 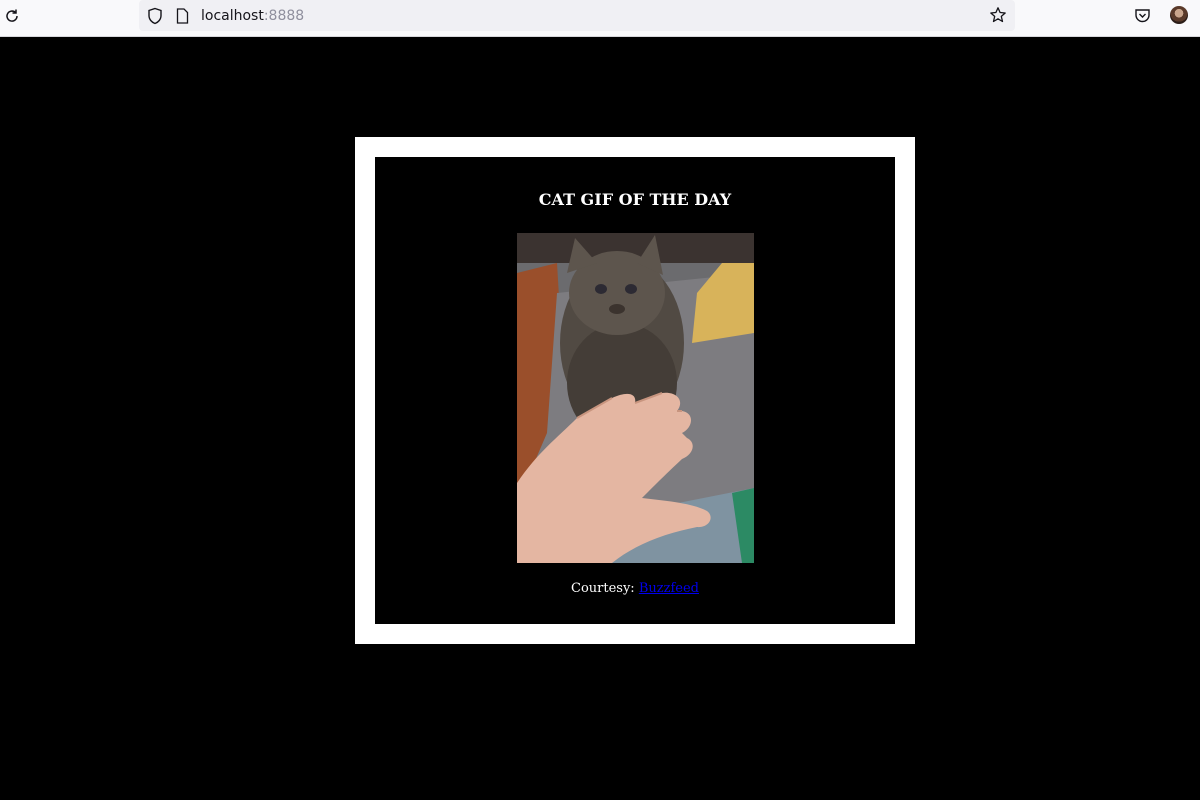 What do you see at coordinates (1142, 15) in the screenshot?
I see `pocket-icon` at bounding box center [1142, 15].